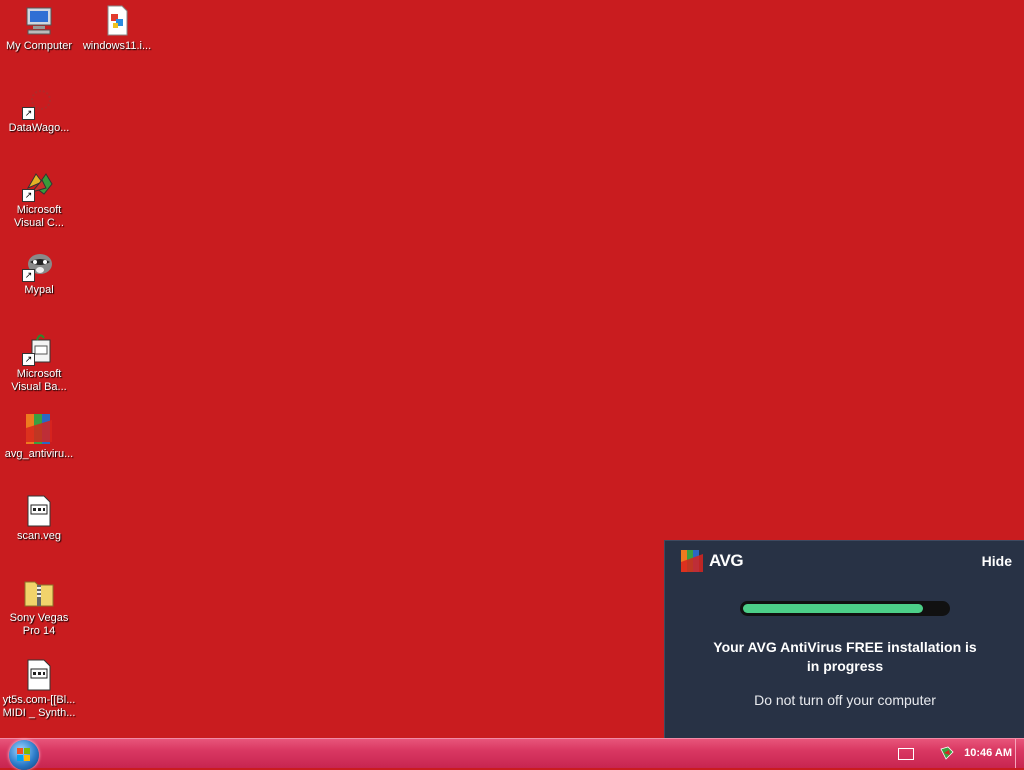 The image size is (1024, 770). I want to click on desktop-icon-scan-veg: scan.veg, so click(39, 518).